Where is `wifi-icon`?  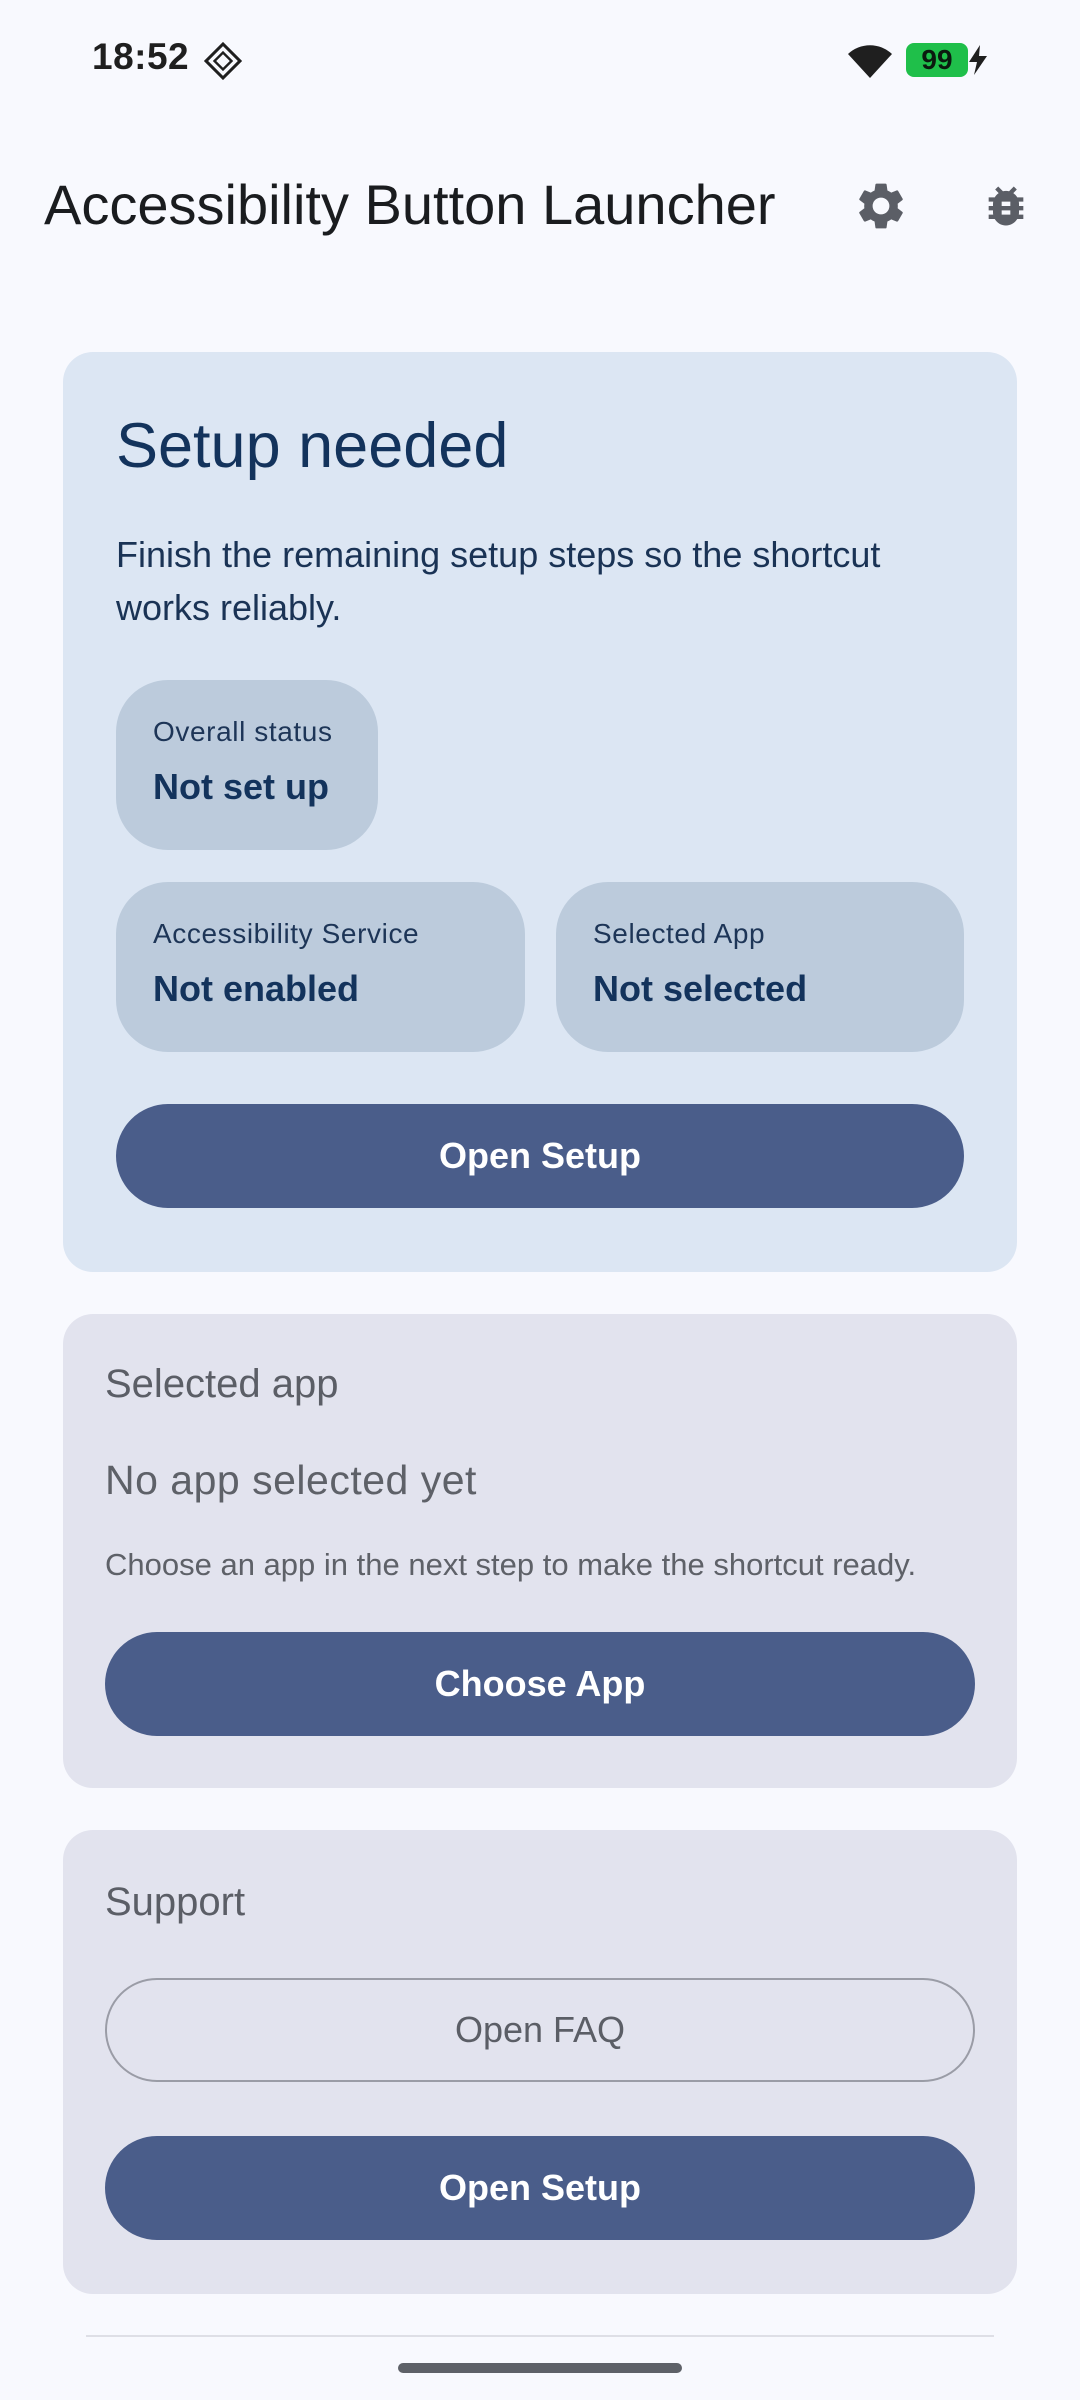
wifi-icon is located at coordinates (870, 61).